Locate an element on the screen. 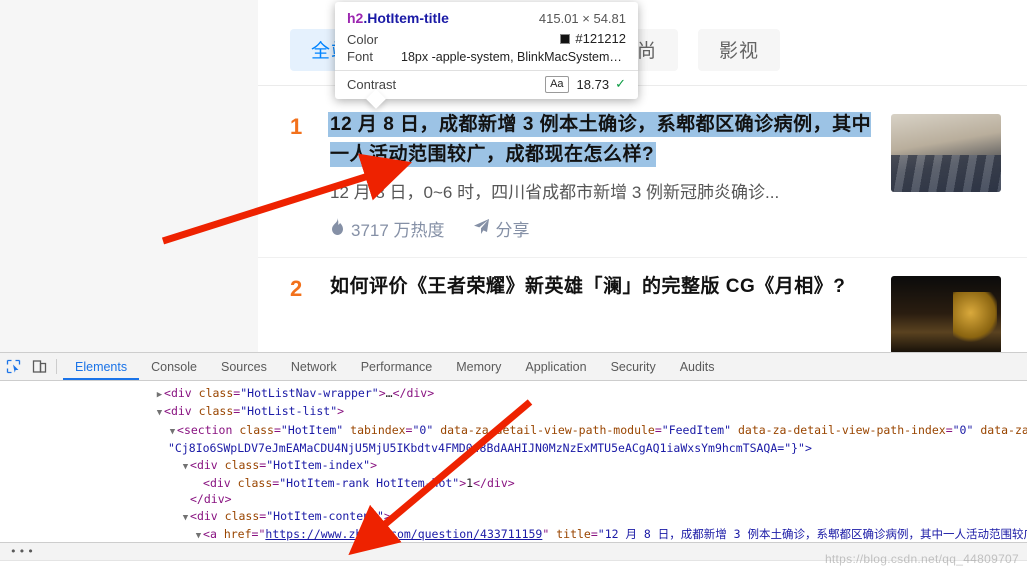  dom-attr: href is located at coordinates (237, 534).